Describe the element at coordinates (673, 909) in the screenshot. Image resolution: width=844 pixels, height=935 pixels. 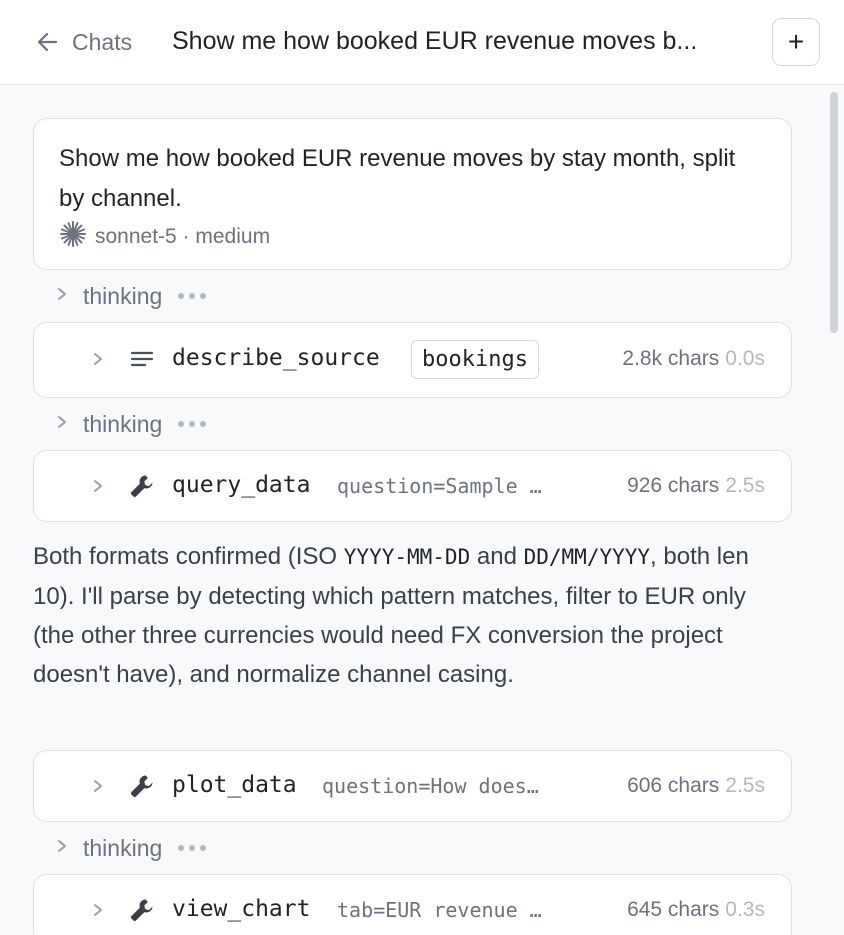
I see `char-count: 645 chars` at that location.